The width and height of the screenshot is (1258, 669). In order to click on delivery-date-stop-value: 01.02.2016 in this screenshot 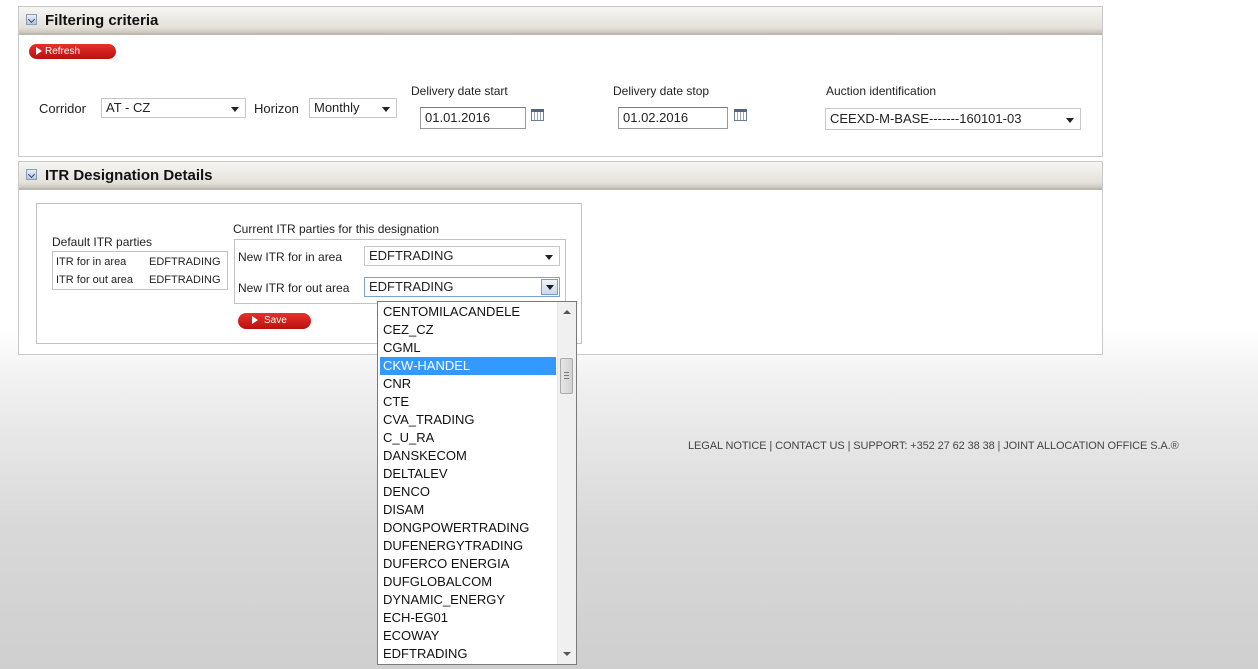, I will do `click(656, 117)`.